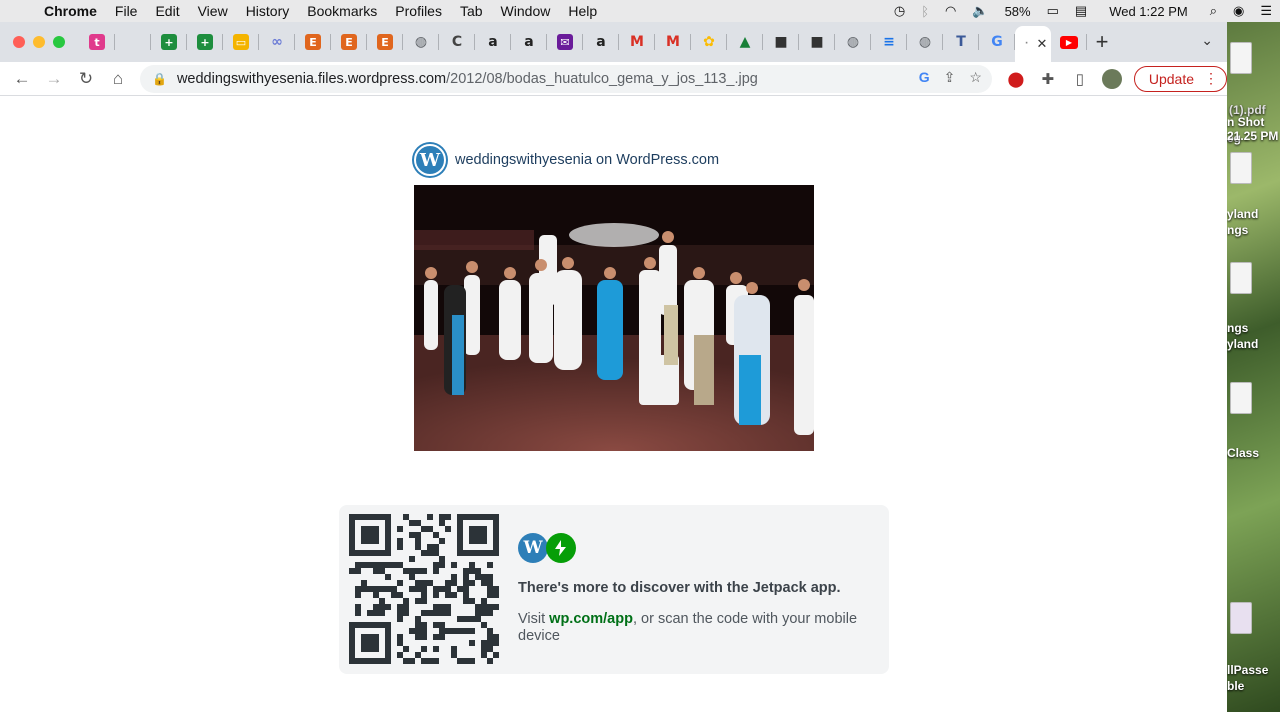 This screenshot has width=1280, height=712. I want to click on reload-button: ↻, so click(86, 79).